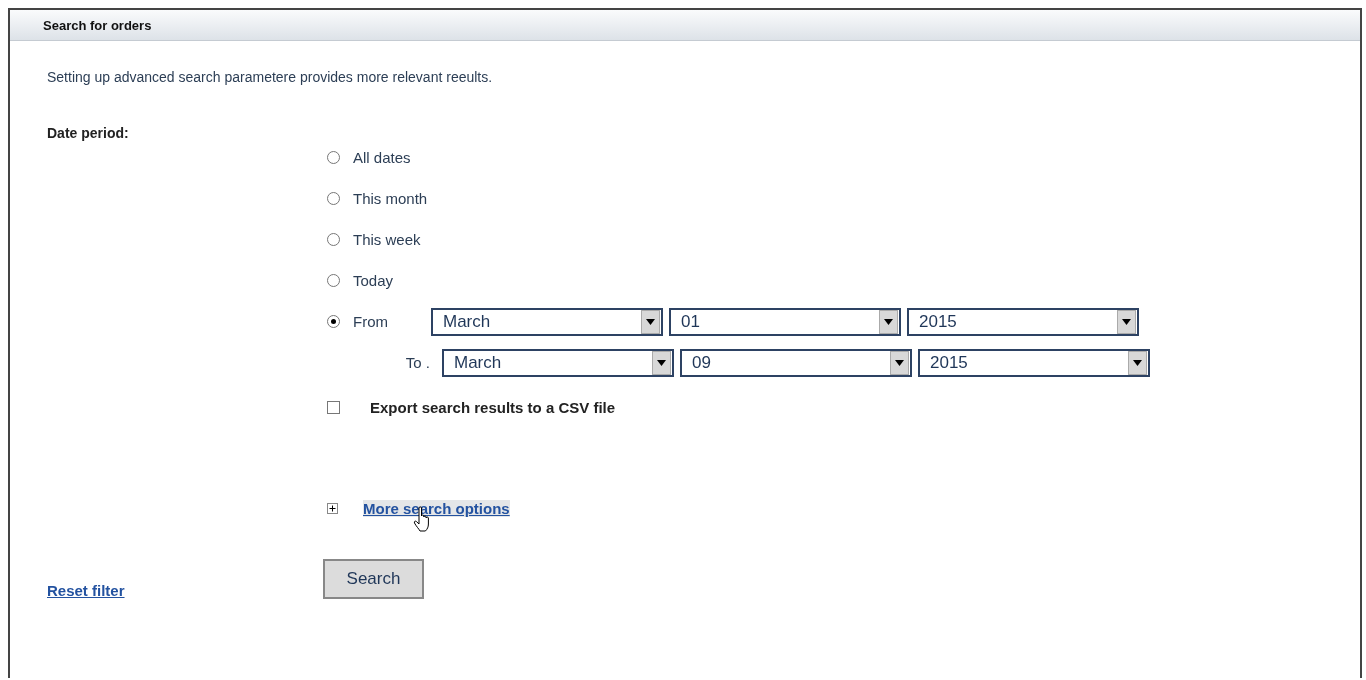 The image size is (1366, 680). Describe the element at coordinates (417, 362) in the screenshot. I see `to-label: To .` at that location.